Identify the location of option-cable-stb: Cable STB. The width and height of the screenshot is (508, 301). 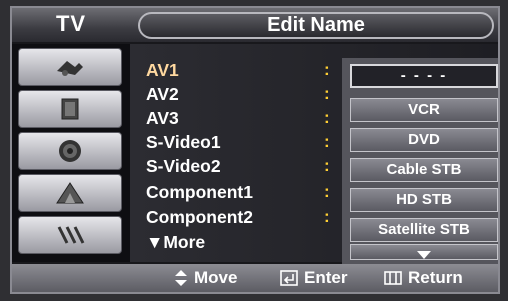
(424, 170).